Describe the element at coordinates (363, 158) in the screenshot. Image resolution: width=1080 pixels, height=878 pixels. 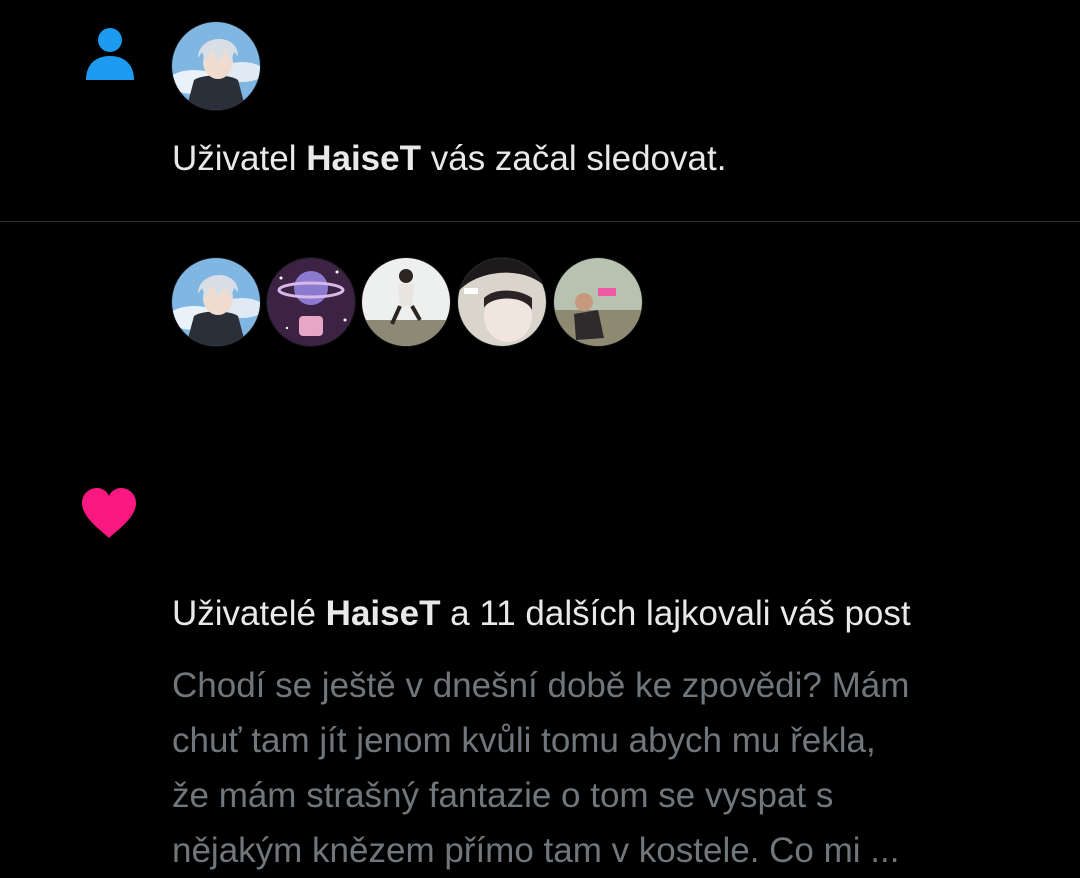
I see `follower-username: HaiseT` at that location.